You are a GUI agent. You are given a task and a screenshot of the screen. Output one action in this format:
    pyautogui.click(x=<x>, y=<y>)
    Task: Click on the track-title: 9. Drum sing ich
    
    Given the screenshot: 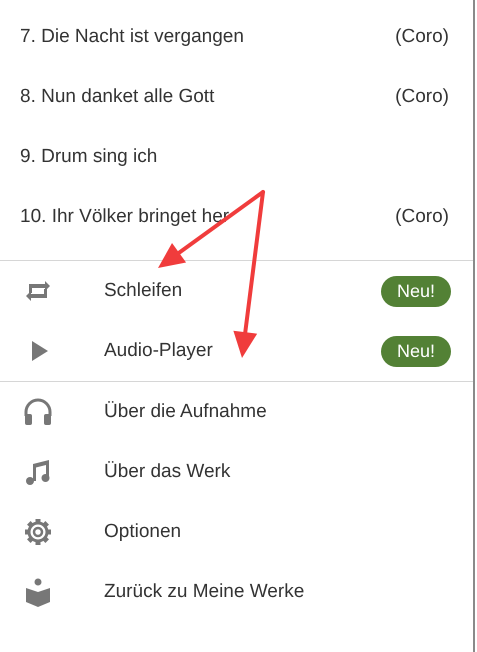 What is the action you would take?
    pyautogui.click(x=89, y=157)
    